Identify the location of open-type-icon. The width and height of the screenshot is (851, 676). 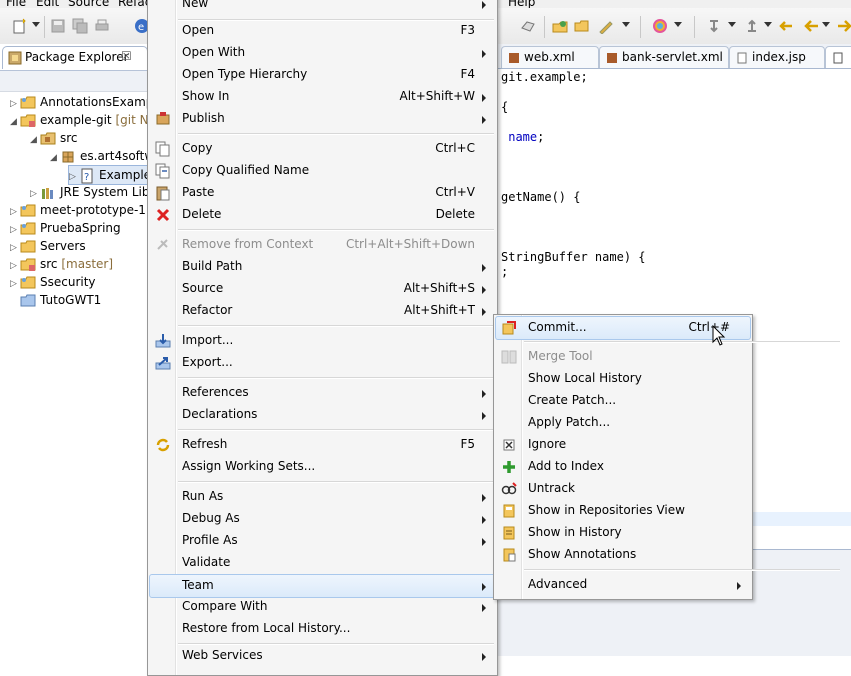
(560, 26).